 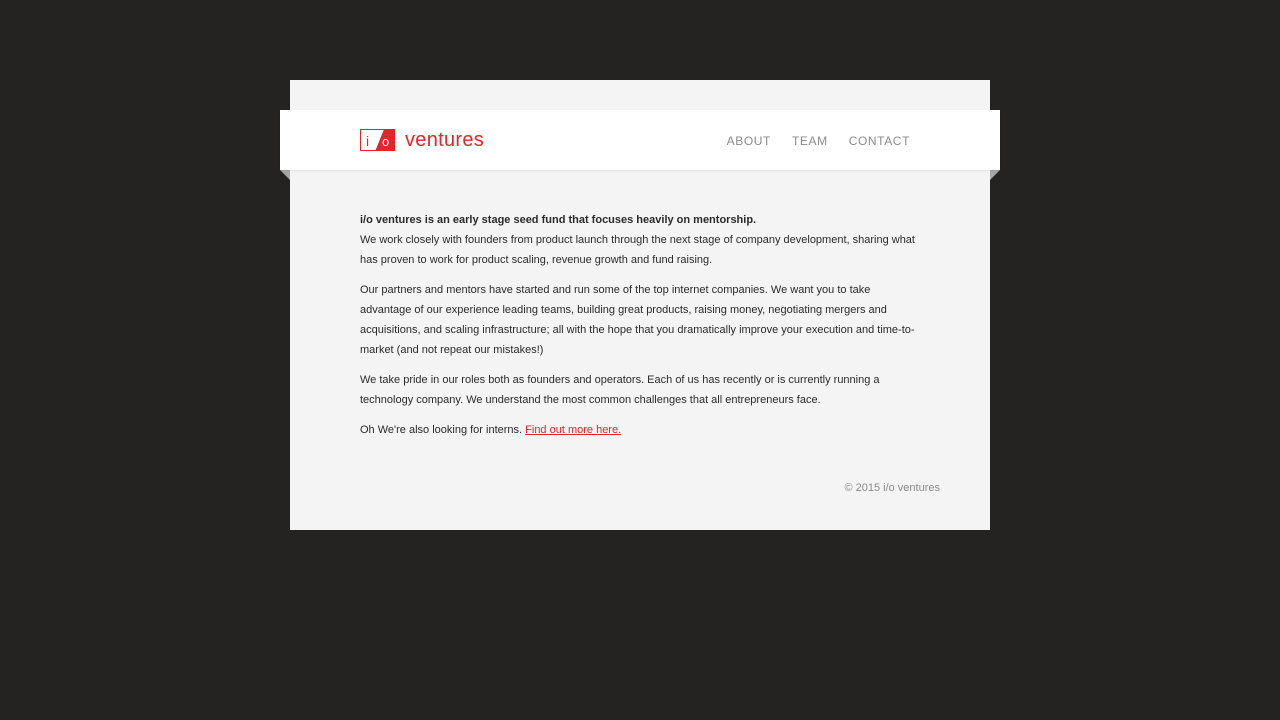 What do you see at coordinates (573, 430) in the screenshot?
I see `interns-link: Find out more here.` at bounding box center [573, 430].